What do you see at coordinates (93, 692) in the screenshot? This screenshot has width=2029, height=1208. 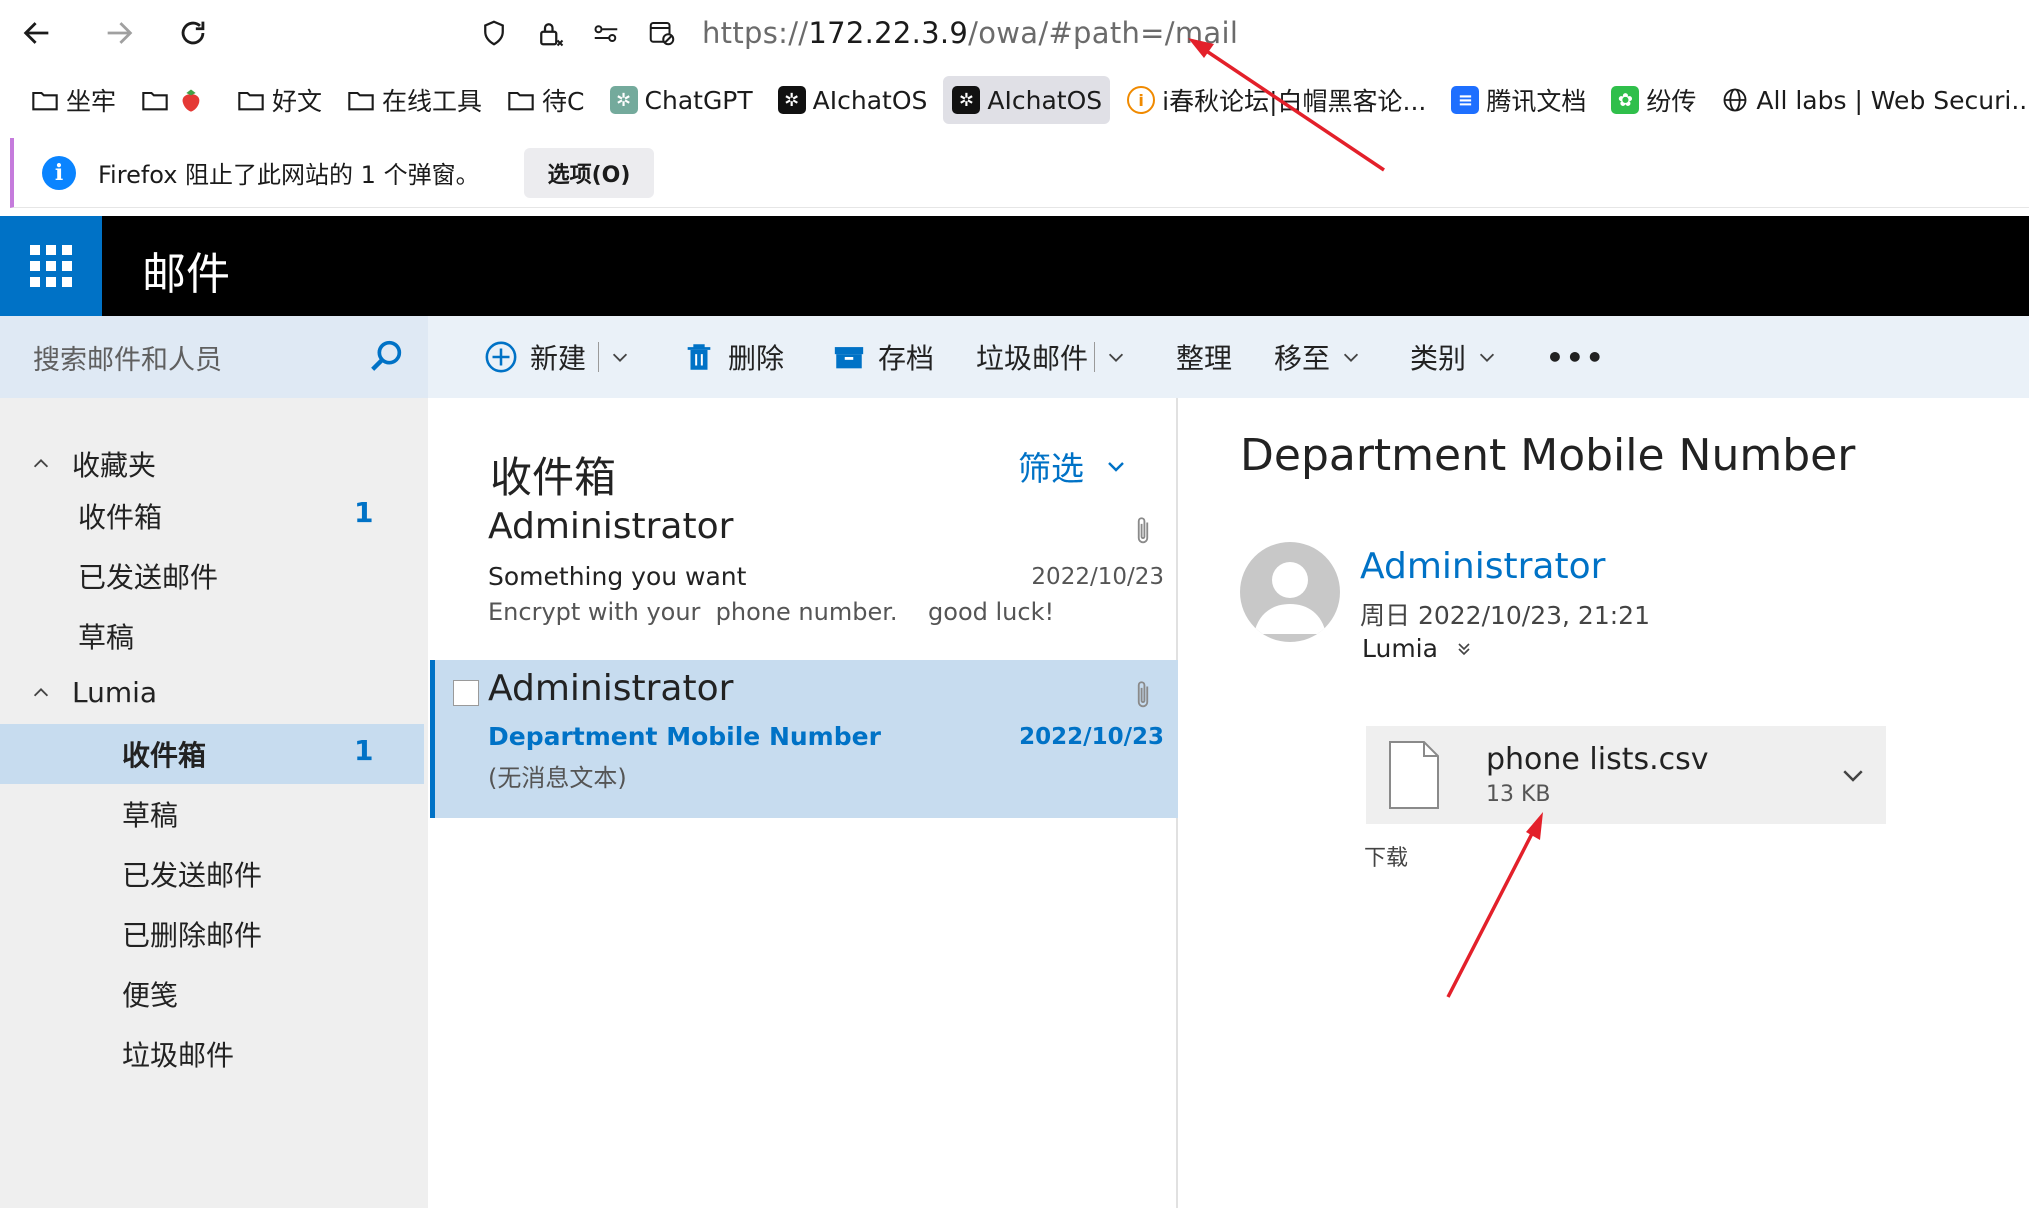 I see `account-section-header: Lumia` at bounding box center [93, 692].